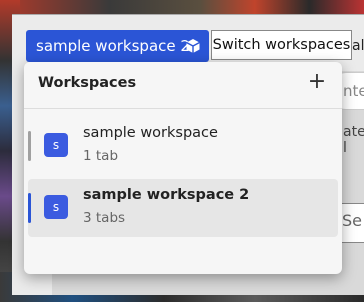 The width and height of the screenshot is (364, 302). What do you see at coordinates (353, 91) in the screenshot?
I see `address-bar-text: nte` at bounding box center [353, 91].